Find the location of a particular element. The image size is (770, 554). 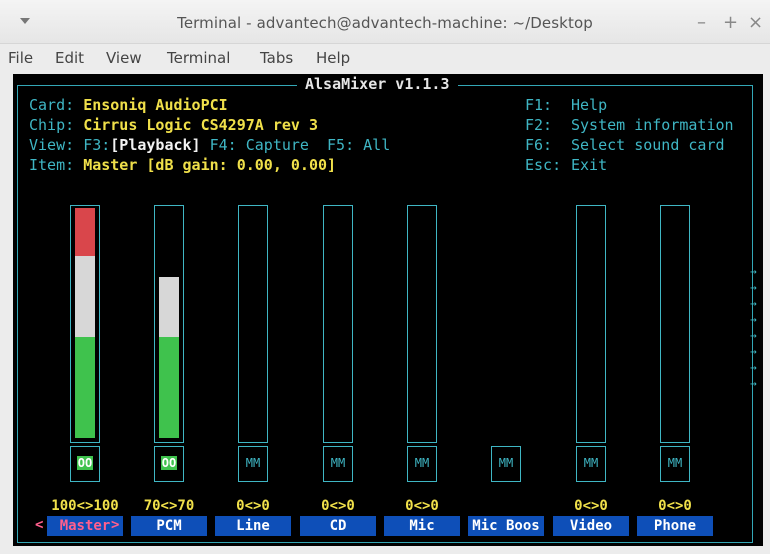

key-f6-action: Select sound card is located at coordinates (648, 145).